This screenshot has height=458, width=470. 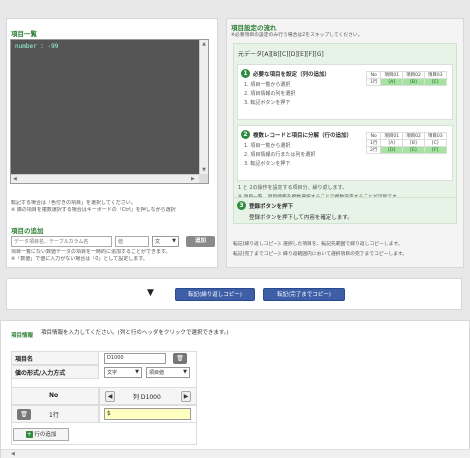 I want to click on item-value-input, so click(x=132, y=241).